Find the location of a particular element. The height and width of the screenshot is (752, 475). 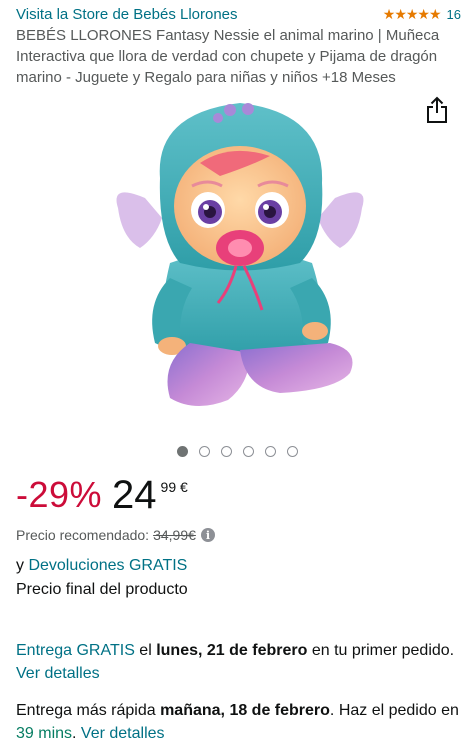

delivery-text-2: en tu primer pedido. is located at coordinates (381, 650).